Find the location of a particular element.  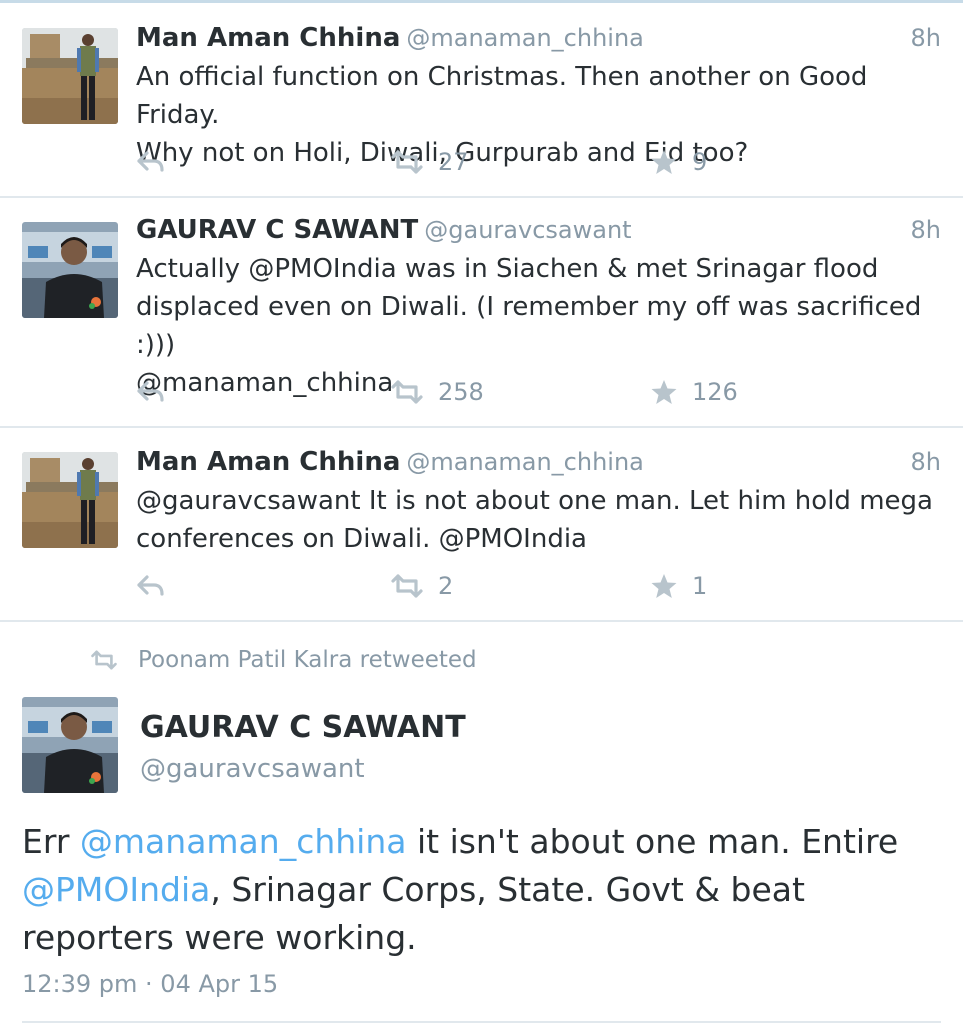

text-segment: it isn't about one man. Entire is located at coordinates (652, 841).